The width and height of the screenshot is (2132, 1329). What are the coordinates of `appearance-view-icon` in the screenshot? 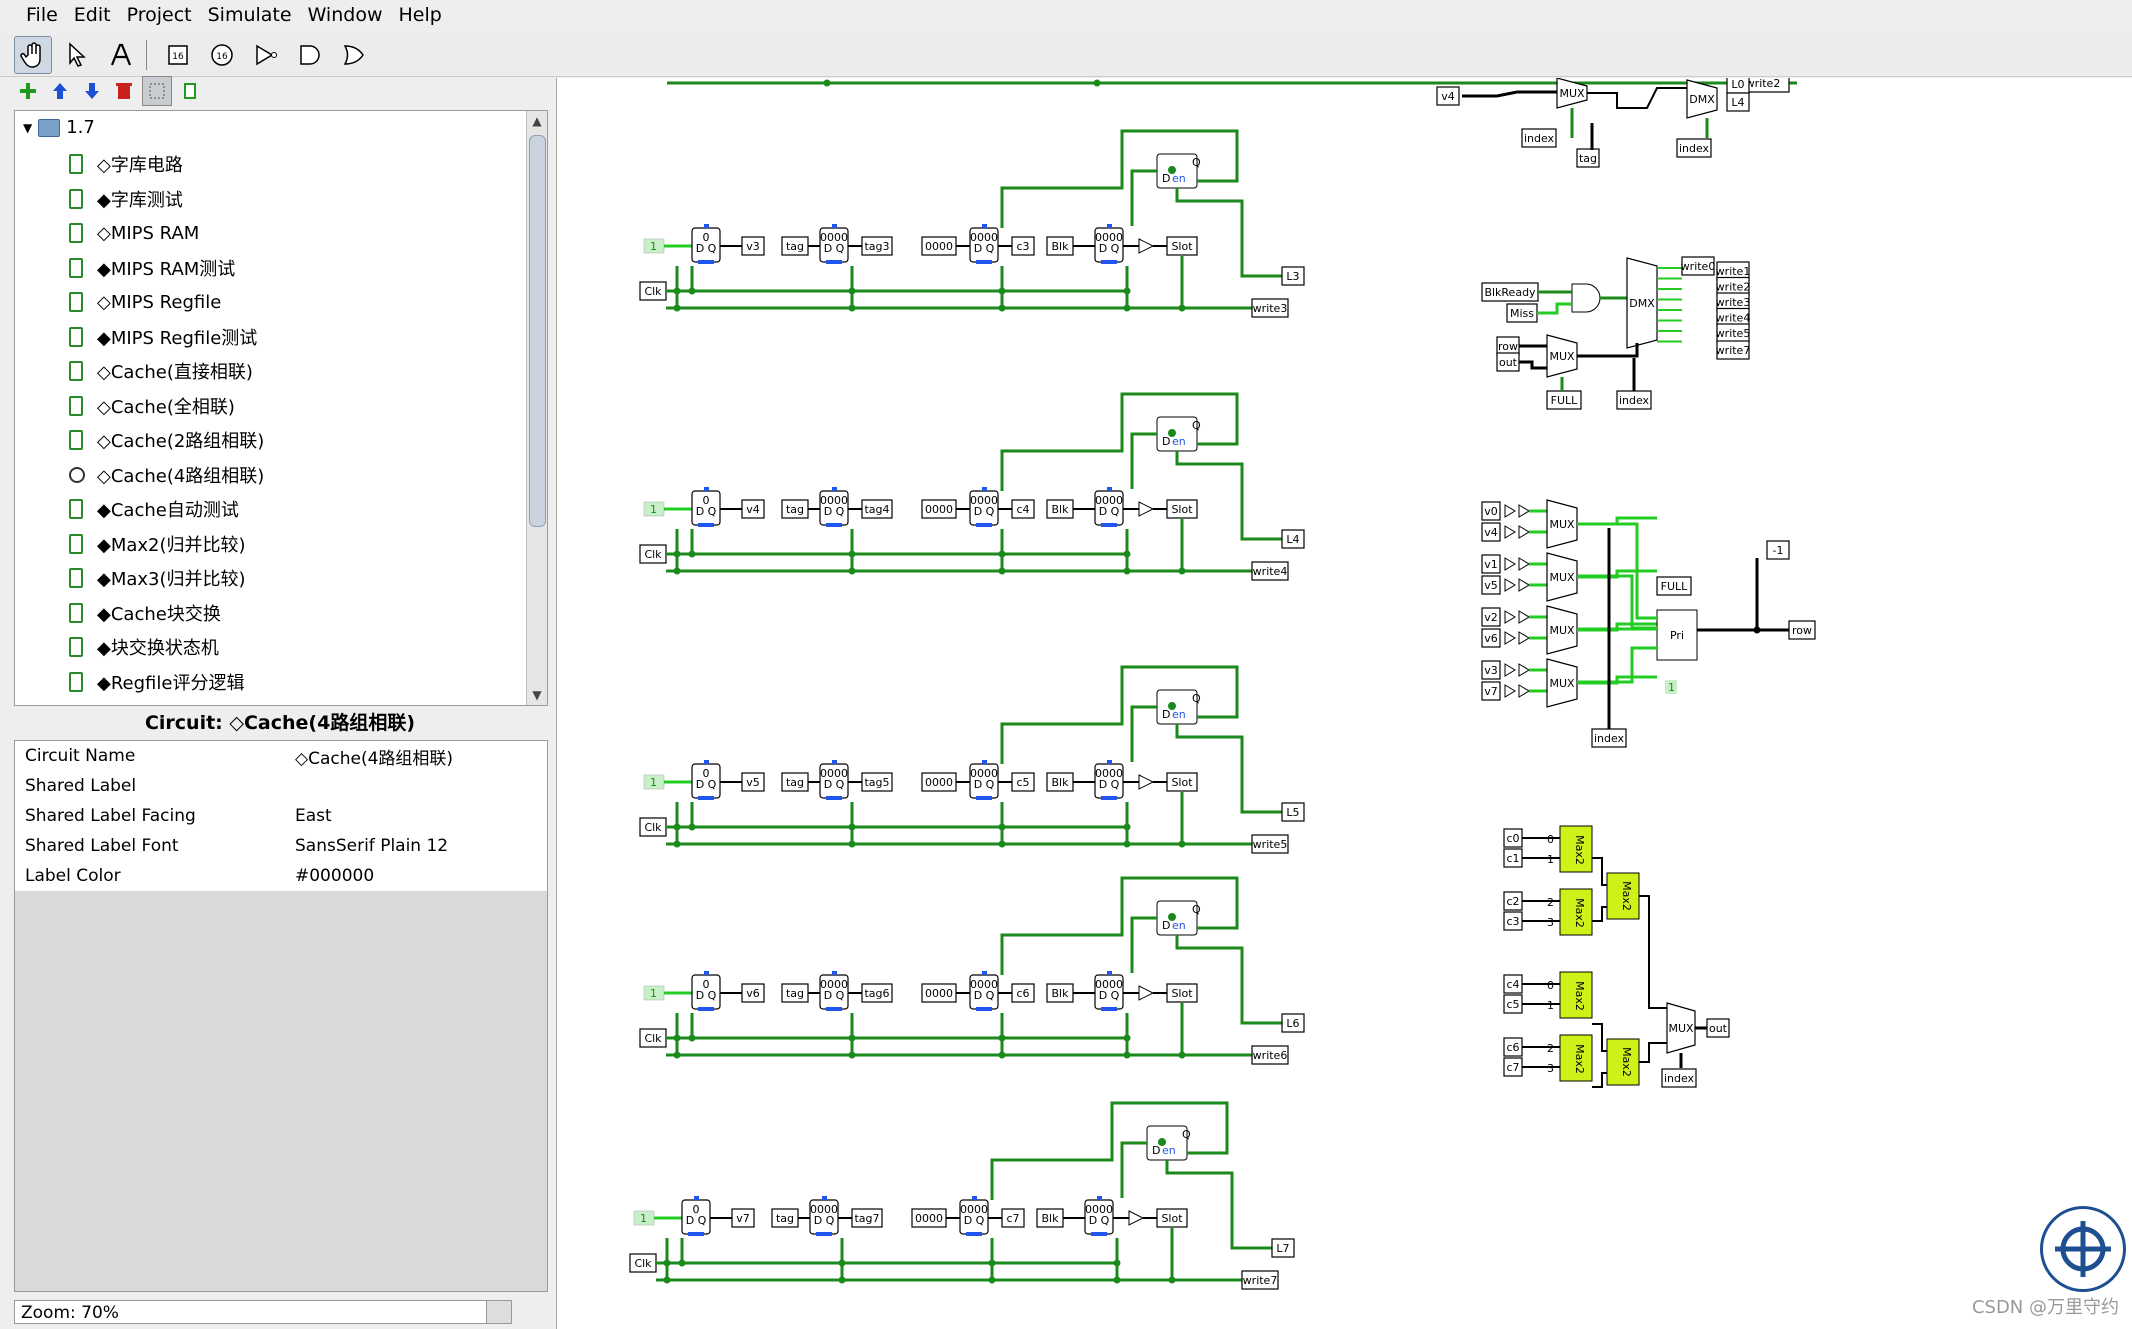 It's located at (190, 91).